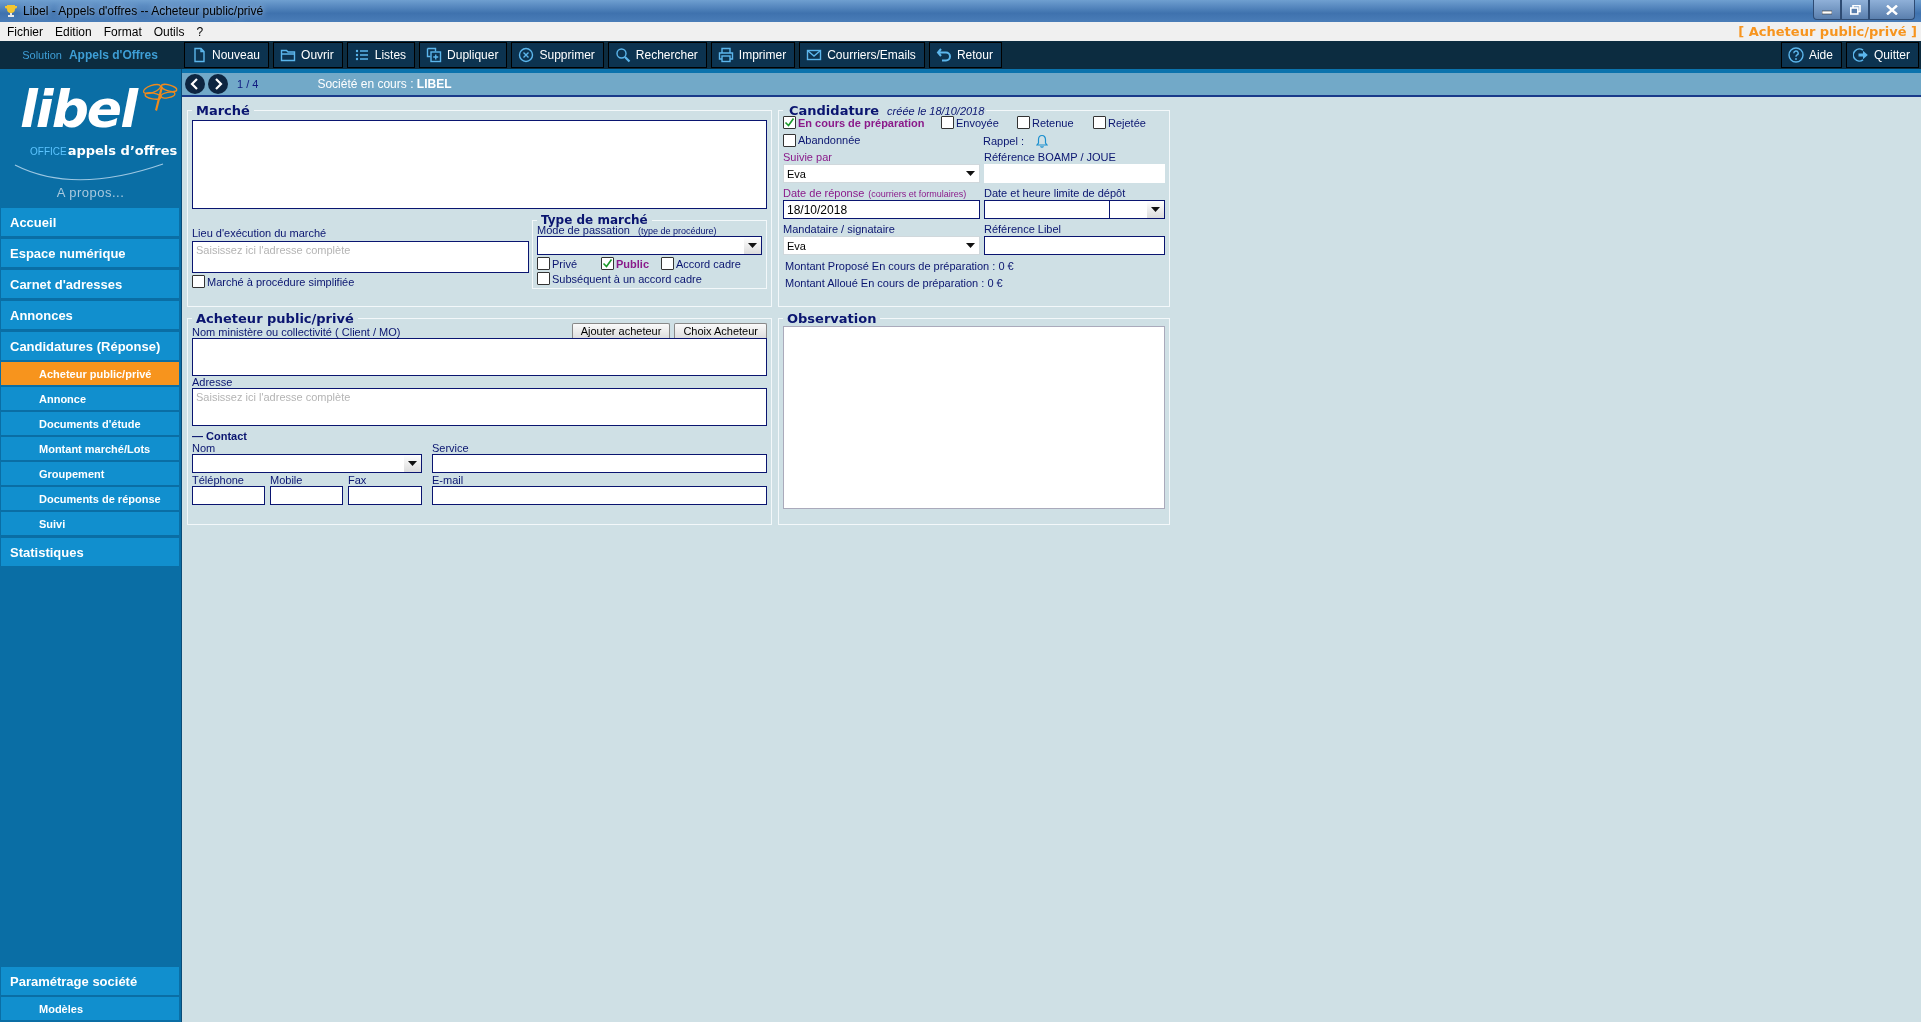 This screenshot has width=1921, height=1022. What do you see at coordinates (1811, 55) in the screenshot?
I see `toolbar-button: Aide` at bounding box center [1811, 55].